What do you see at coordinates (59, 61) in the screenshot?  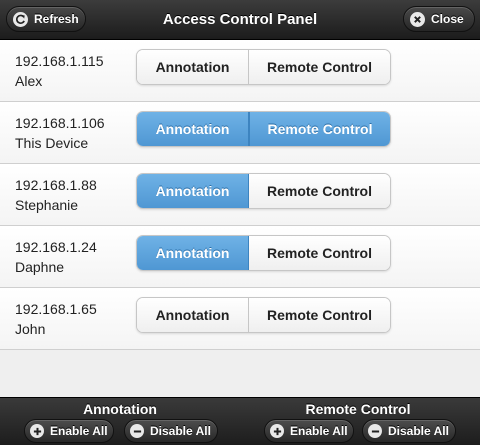 I see `device-ip: 192.168.1.115` at bounding box center [59, 61].